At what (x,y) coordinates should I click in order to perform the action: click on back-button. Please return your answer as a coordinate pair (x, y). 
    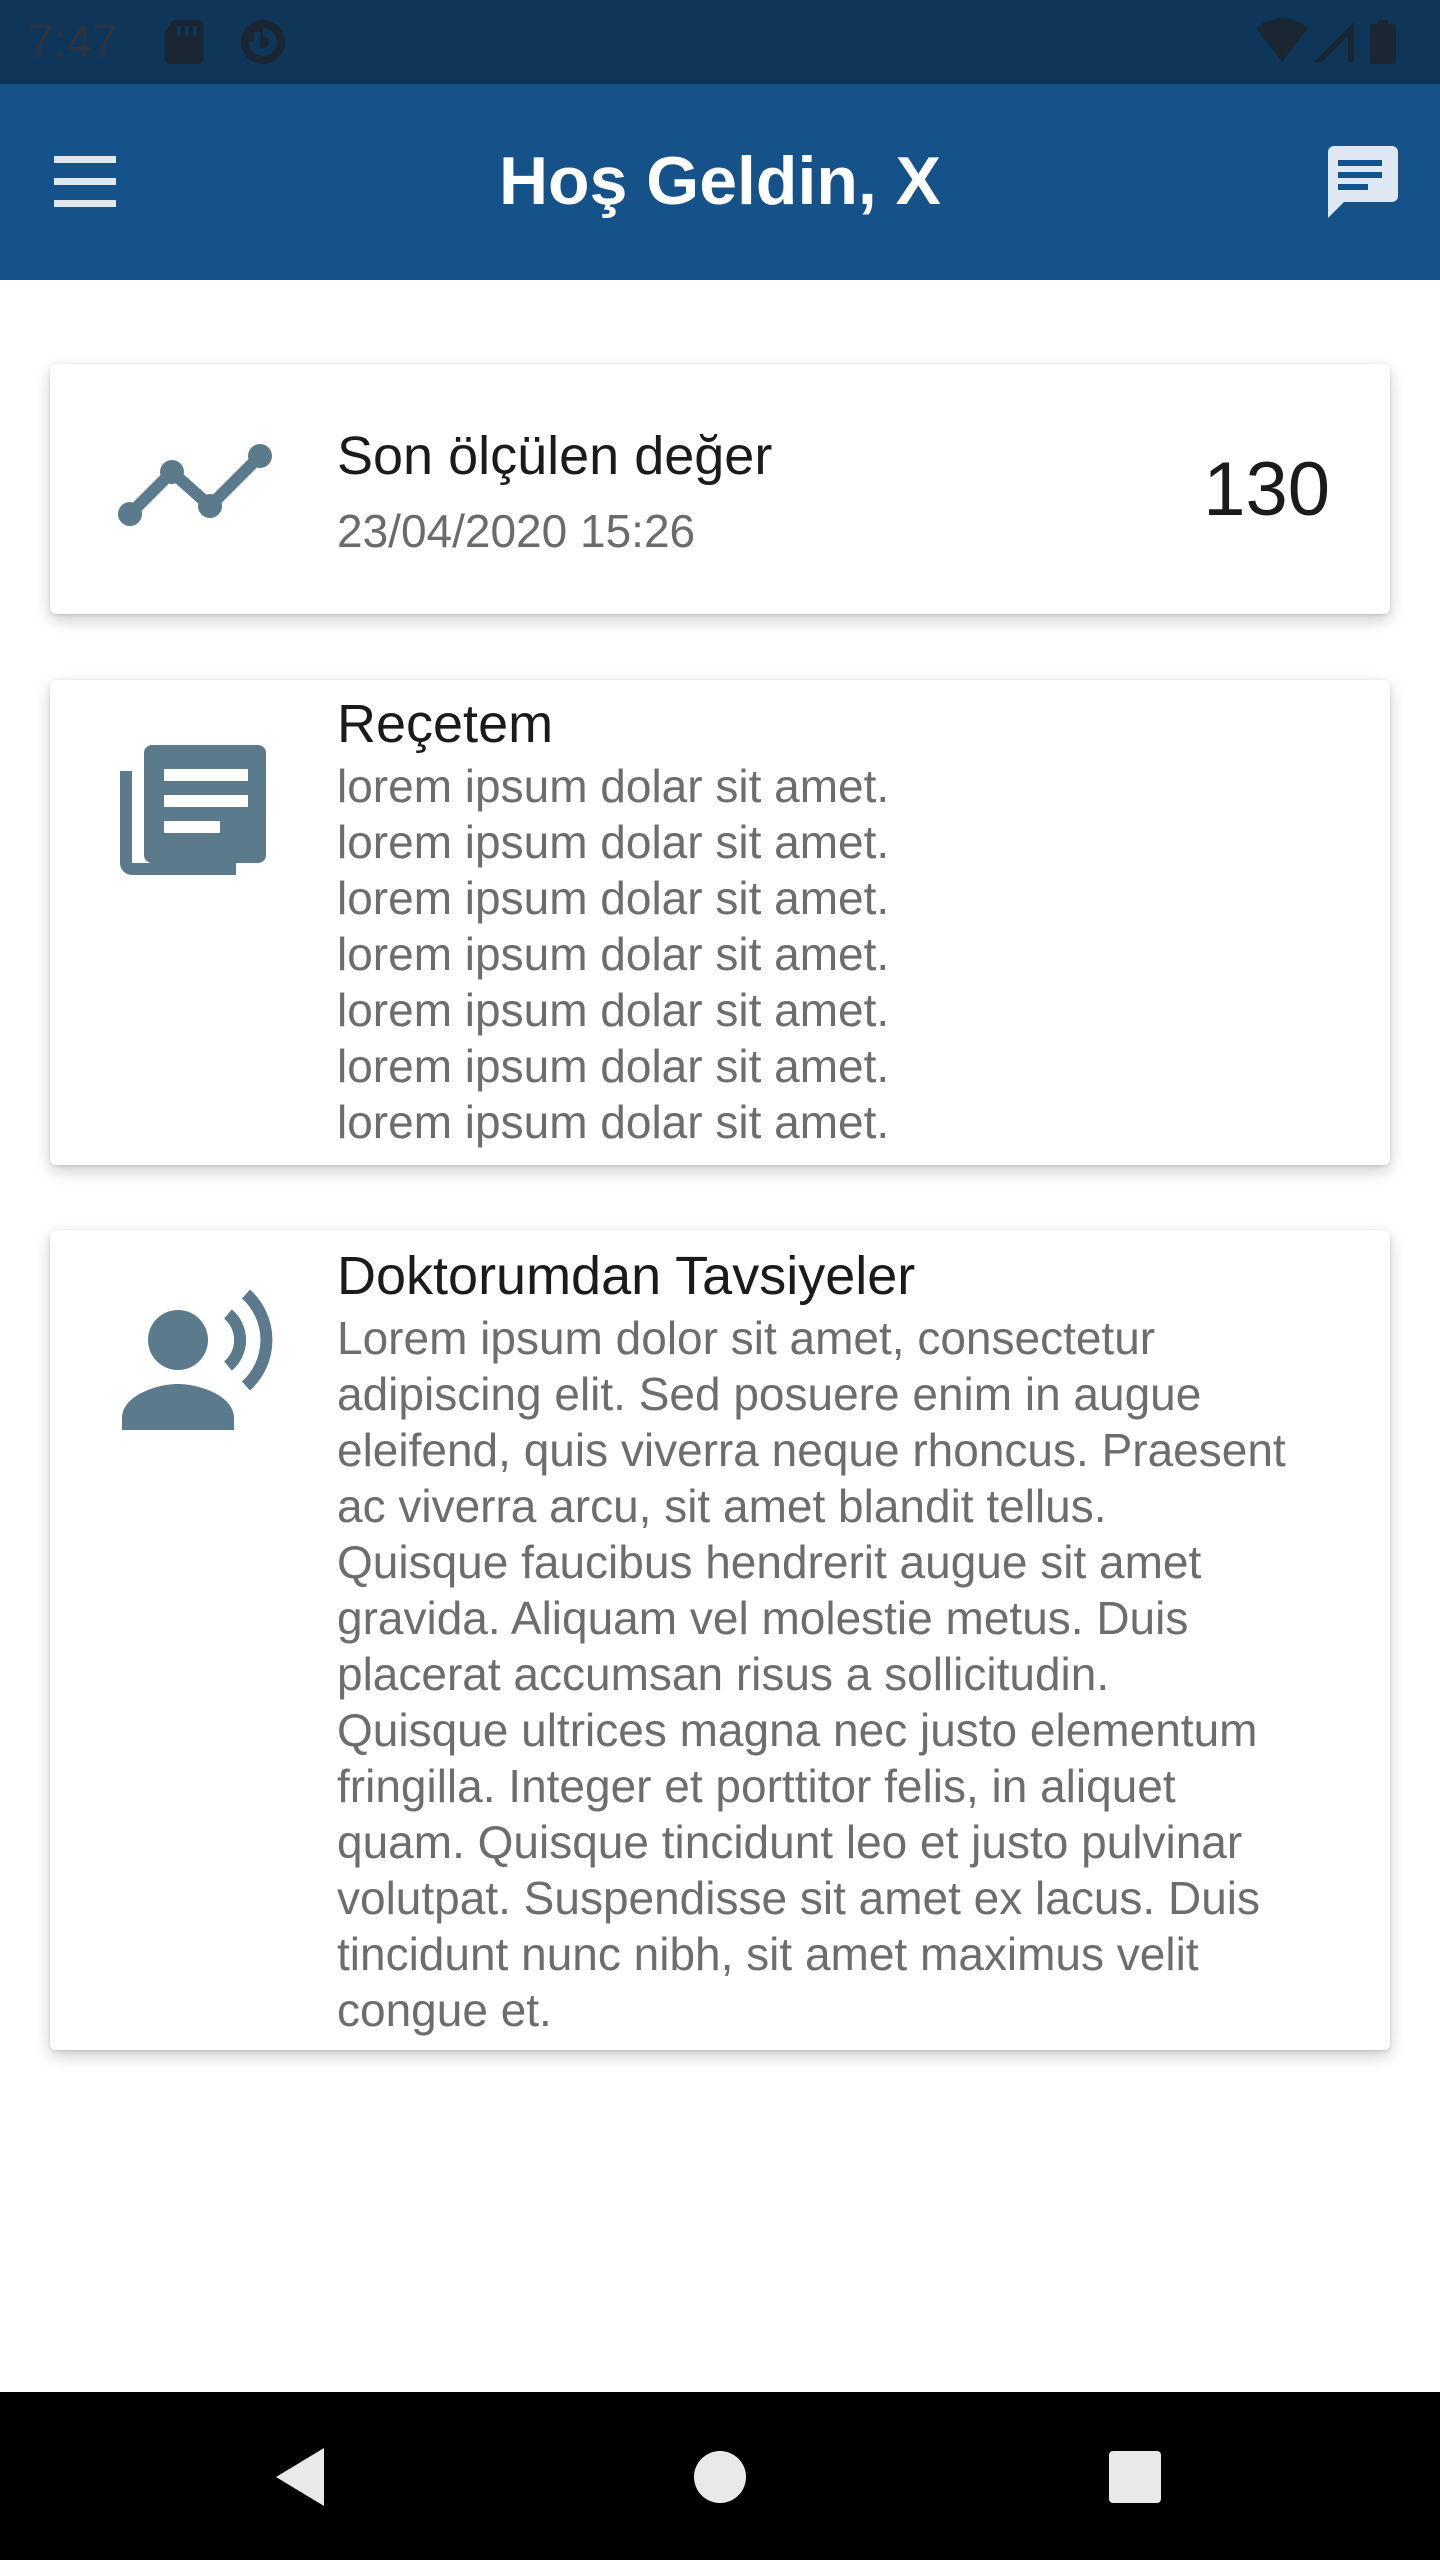
    Looking at the image, I should click on (303, 2477).